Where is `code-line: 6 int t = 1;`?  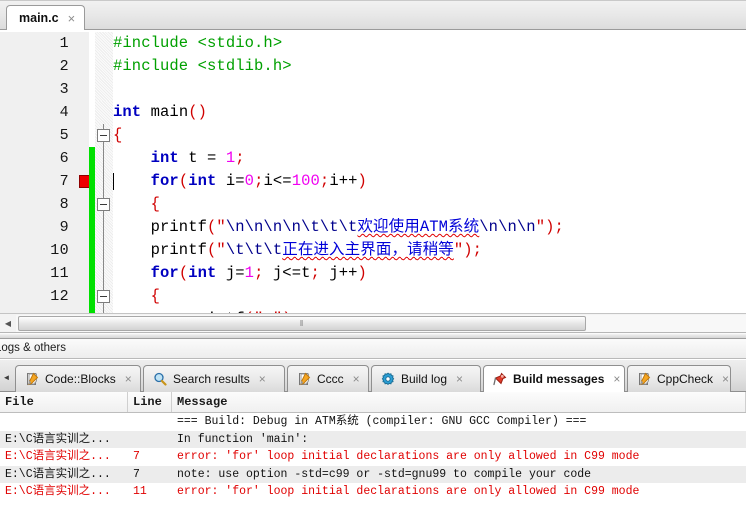 code-line: 6 int t = 1; is located at coordinates (373, 158).